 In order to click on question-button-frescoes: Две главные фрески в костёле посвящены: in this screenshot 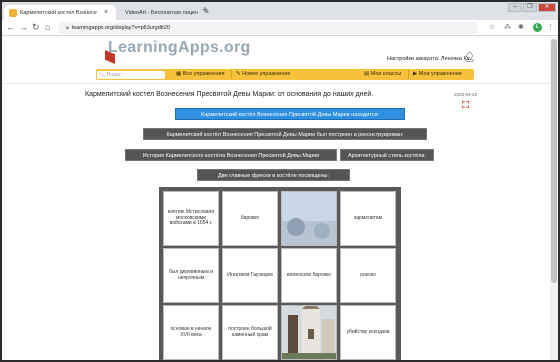, I will do `click(273, 175)`.